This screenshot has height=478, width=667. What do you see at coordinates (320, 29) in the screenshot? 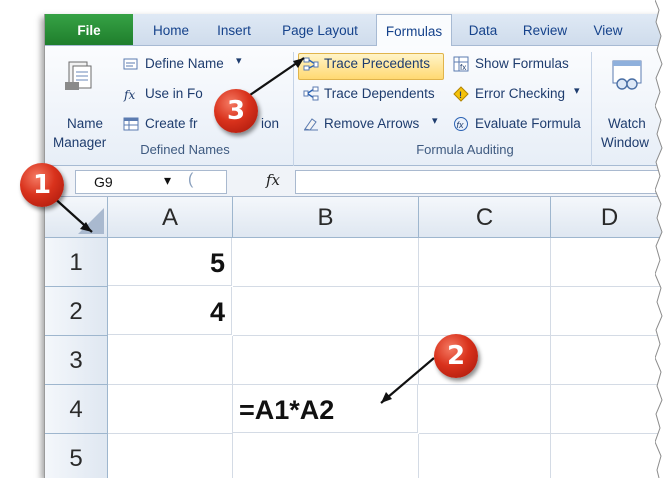
I see `tab-page-layout: Page Layout` at bounding box center [320, 29].